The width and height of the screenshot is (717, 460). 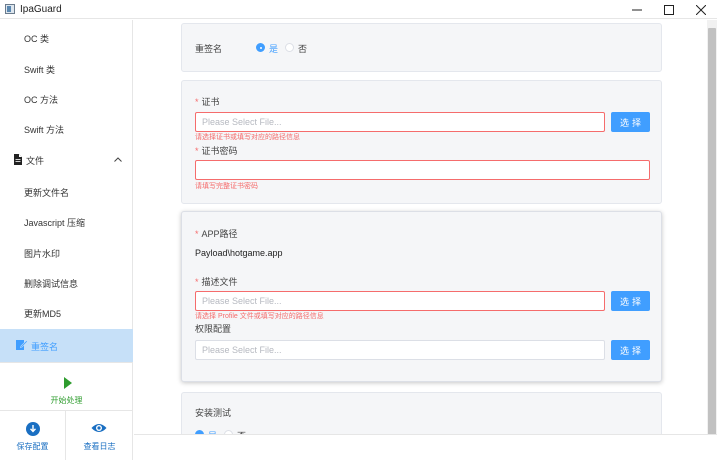 What do you see at coordinates (18, 159) in the screenshot?
I see `file-icon` at bounding box center [18, 159].